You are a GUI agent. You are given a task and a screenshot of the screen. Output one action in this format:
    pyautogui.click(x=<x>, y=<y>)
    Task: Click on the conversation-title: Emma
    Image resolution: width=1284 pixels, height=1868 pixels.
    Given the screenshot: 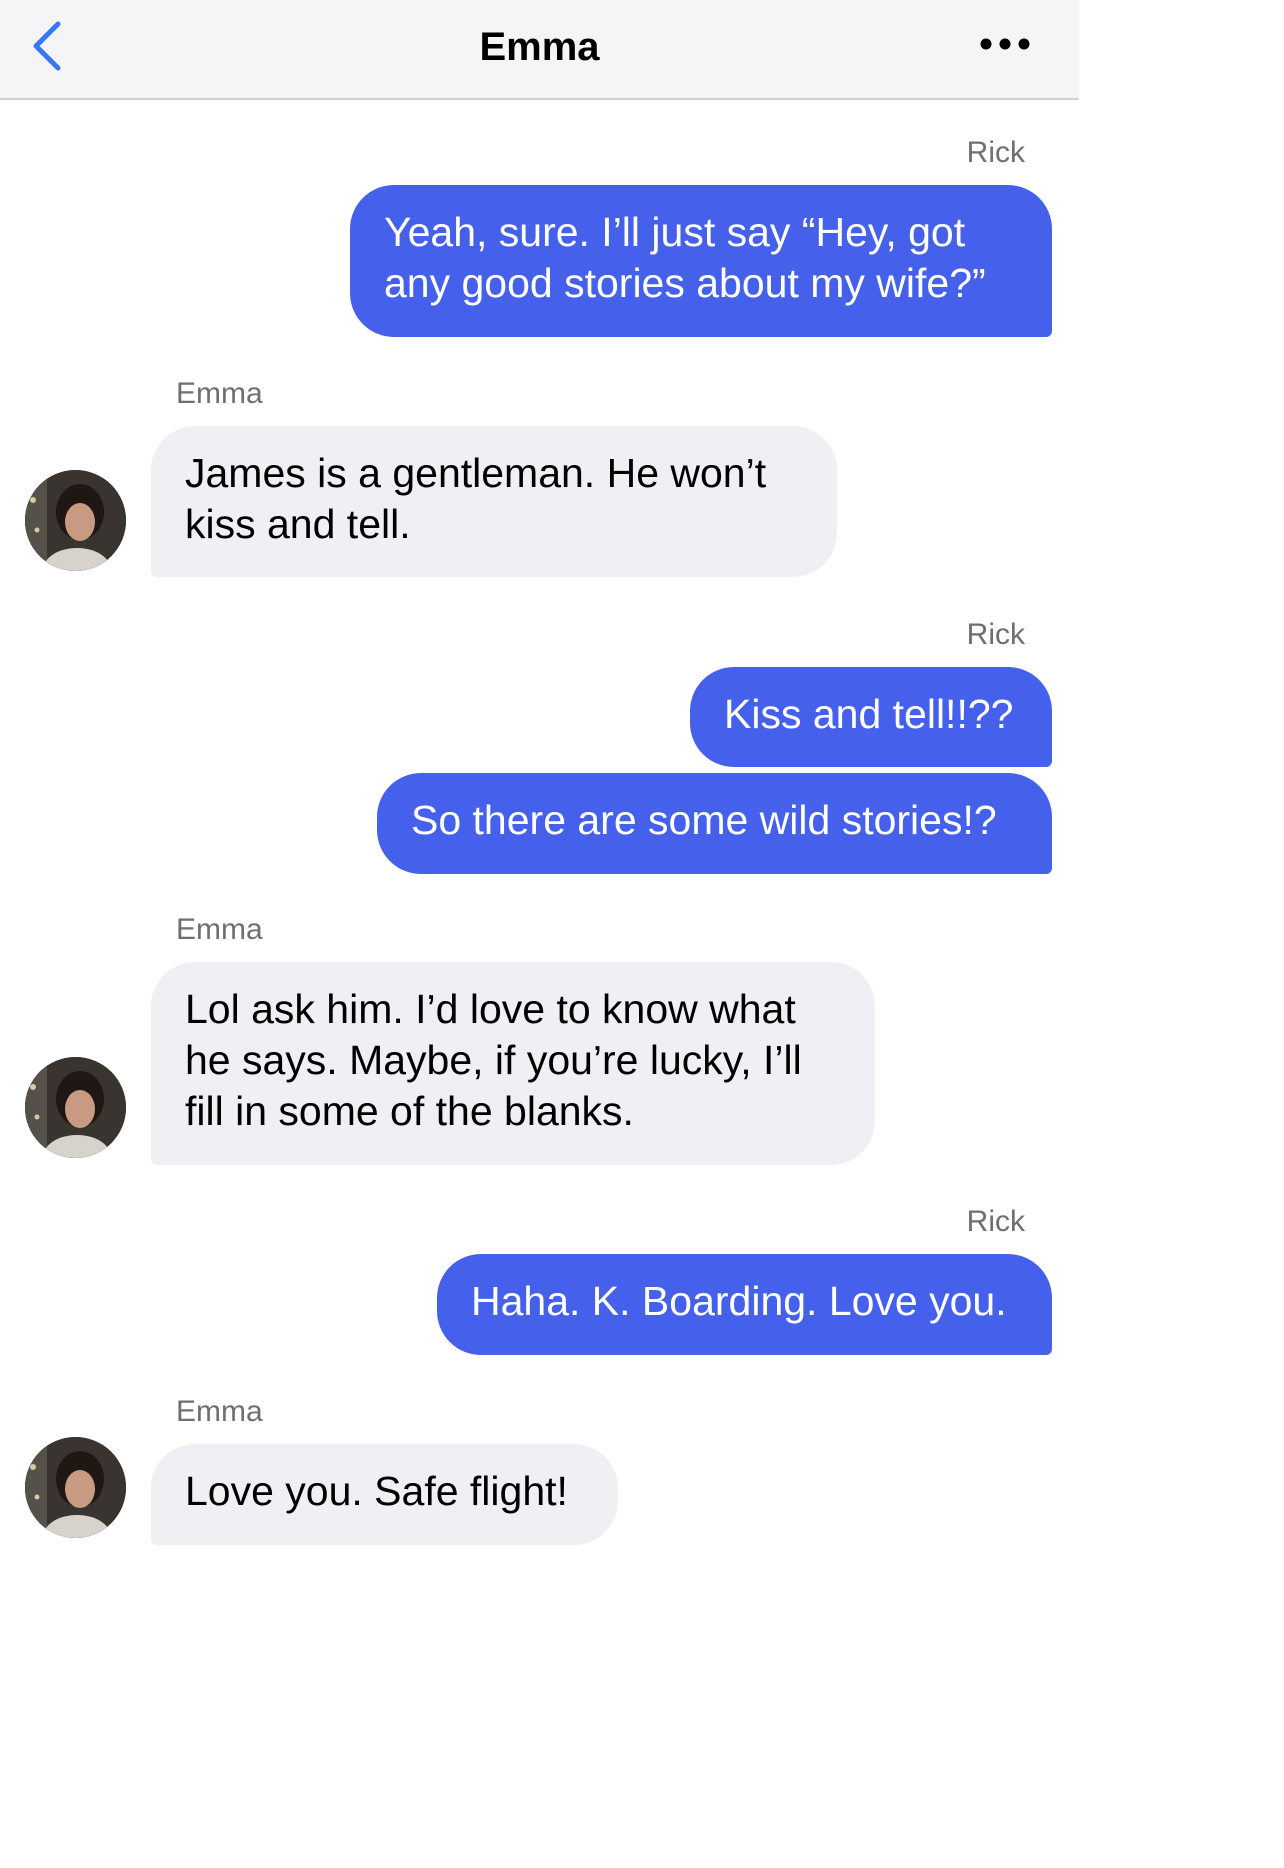 What is the action you would take?
    pyautogui.click(x=539, y=47)
    